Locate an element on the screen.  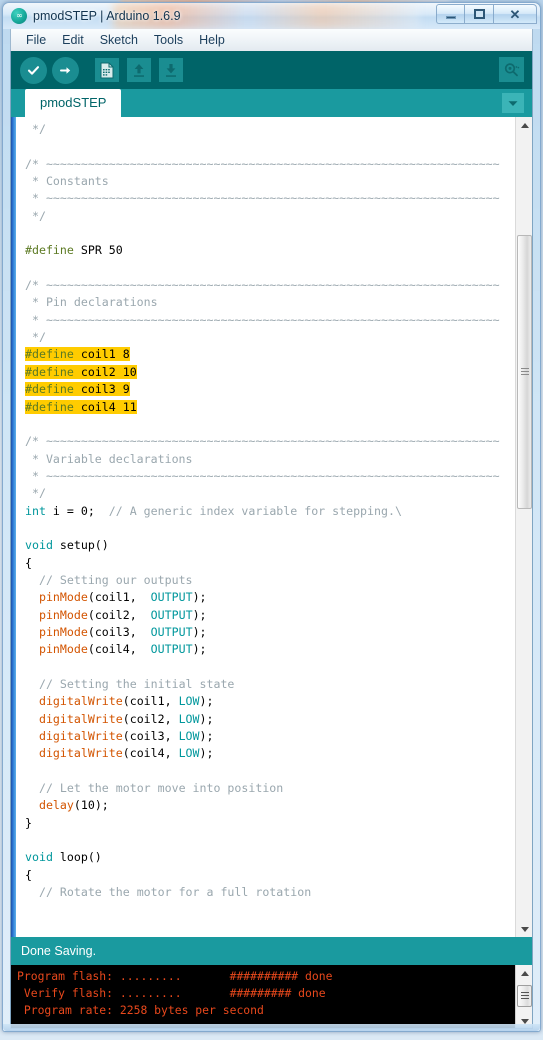
arduino-icon-glyph: ∞ is located at coordinates (19, 15).